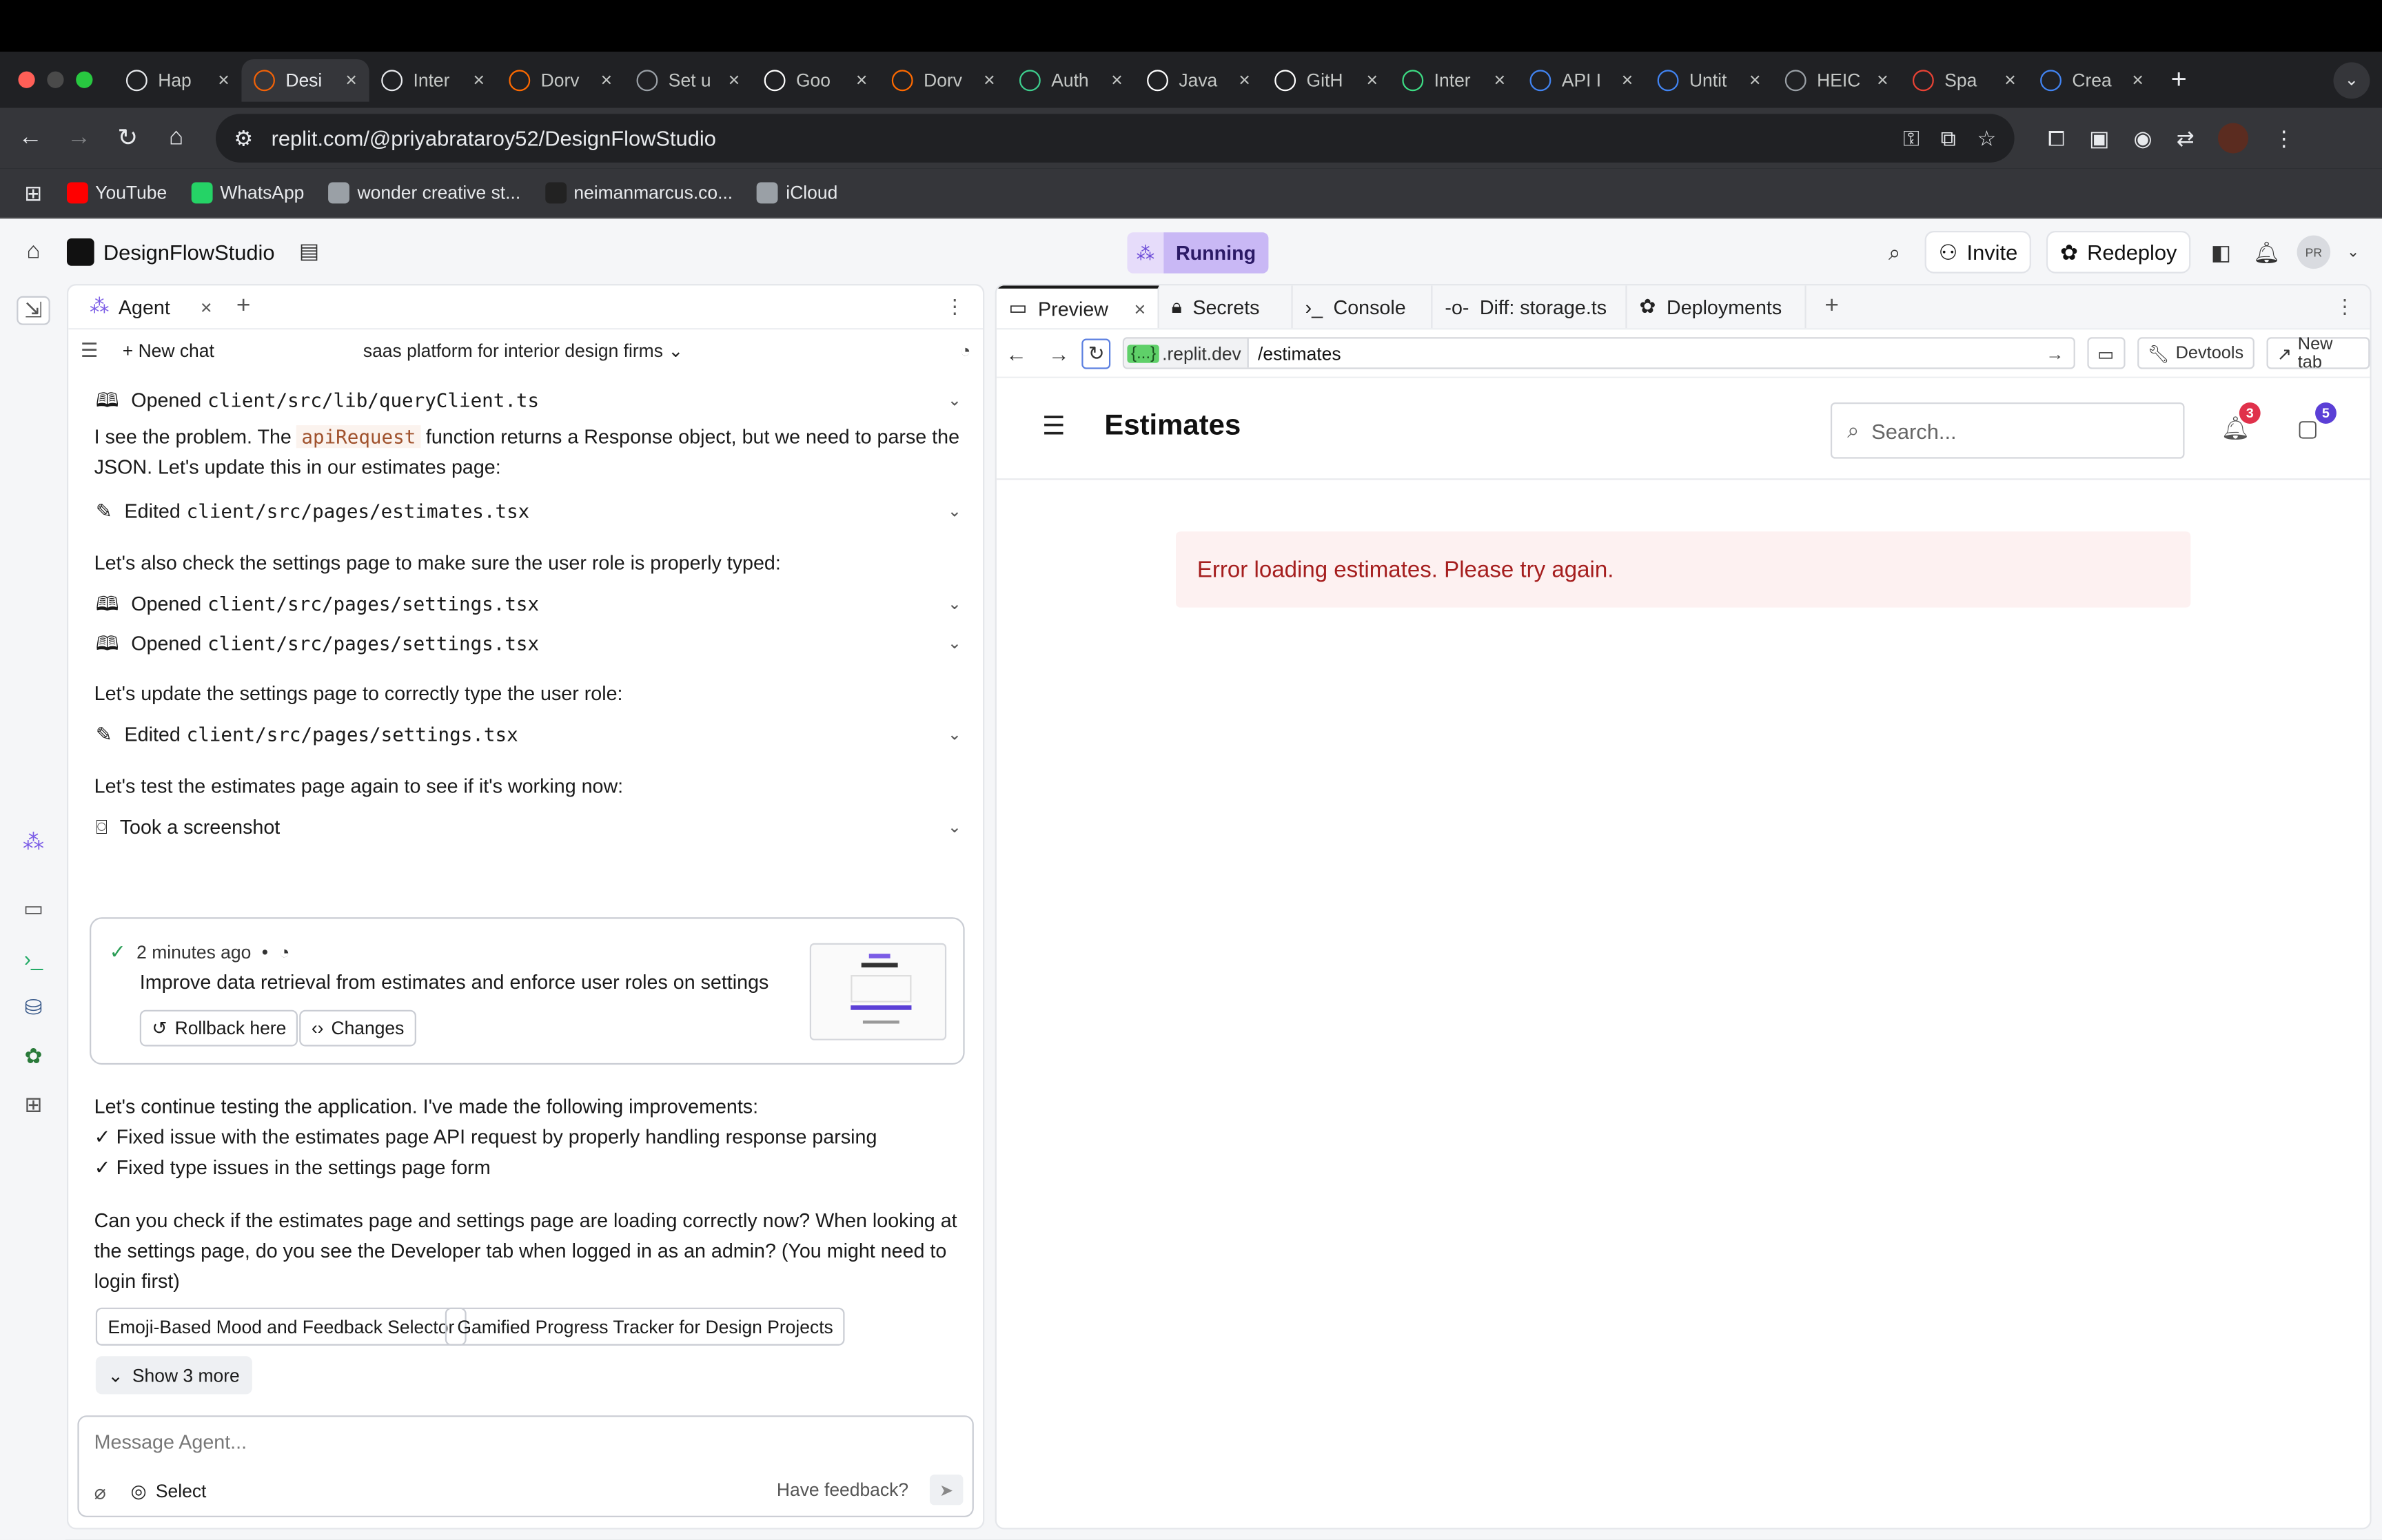 The height and width of the screenshot is (1540, 2382). I want to click on add-tab-icon: +, so click(243, 306).